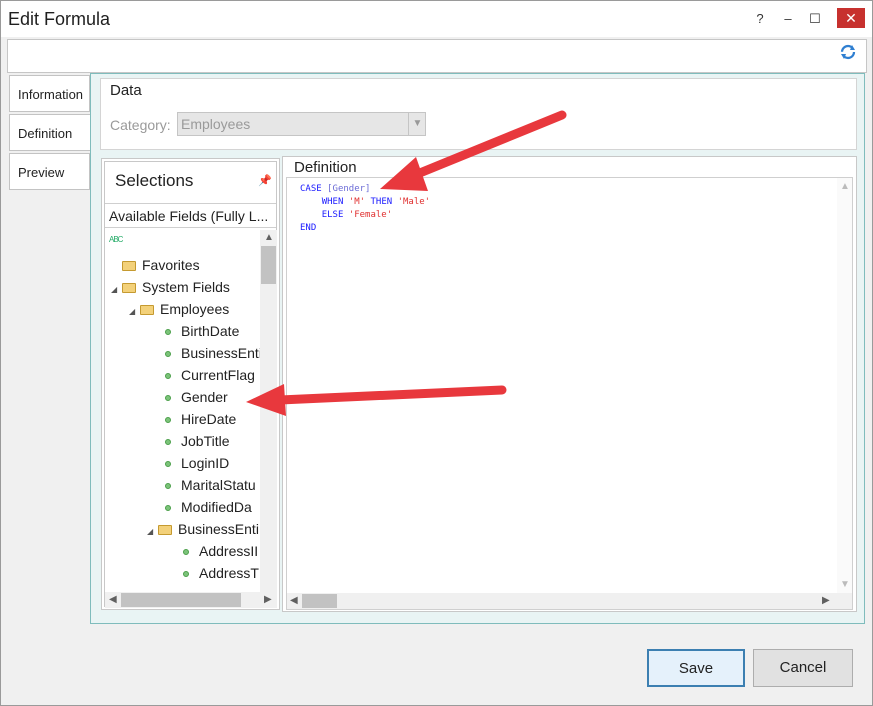 This screenshot has height=706, width=873. What do you see at coordinates (129, 266) in the screenshot?
I see `folder-icon` at bounding box center [129, 266].